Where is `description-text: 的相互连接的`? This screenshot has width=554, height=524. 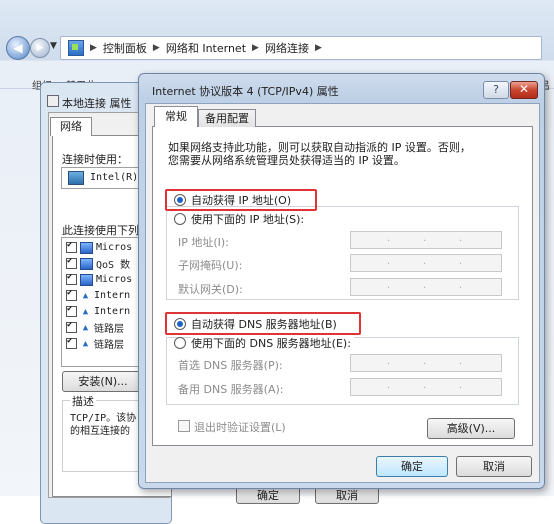
description-text: 的相互连接的 is located at coordinates (100, 431).